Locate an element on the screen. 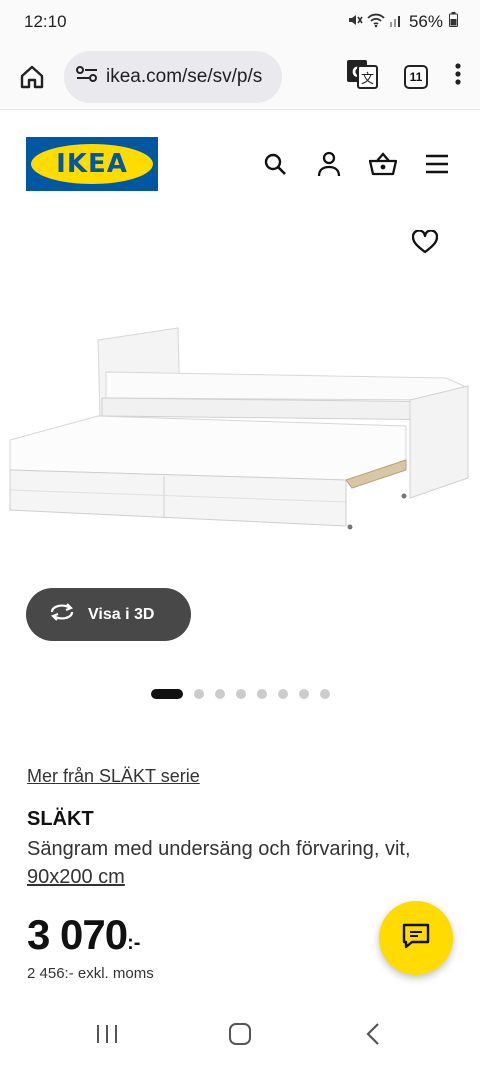 The height and width of the screenshot is (1067, 480). recent-apps-icon is located at coordinates (107, 1034).